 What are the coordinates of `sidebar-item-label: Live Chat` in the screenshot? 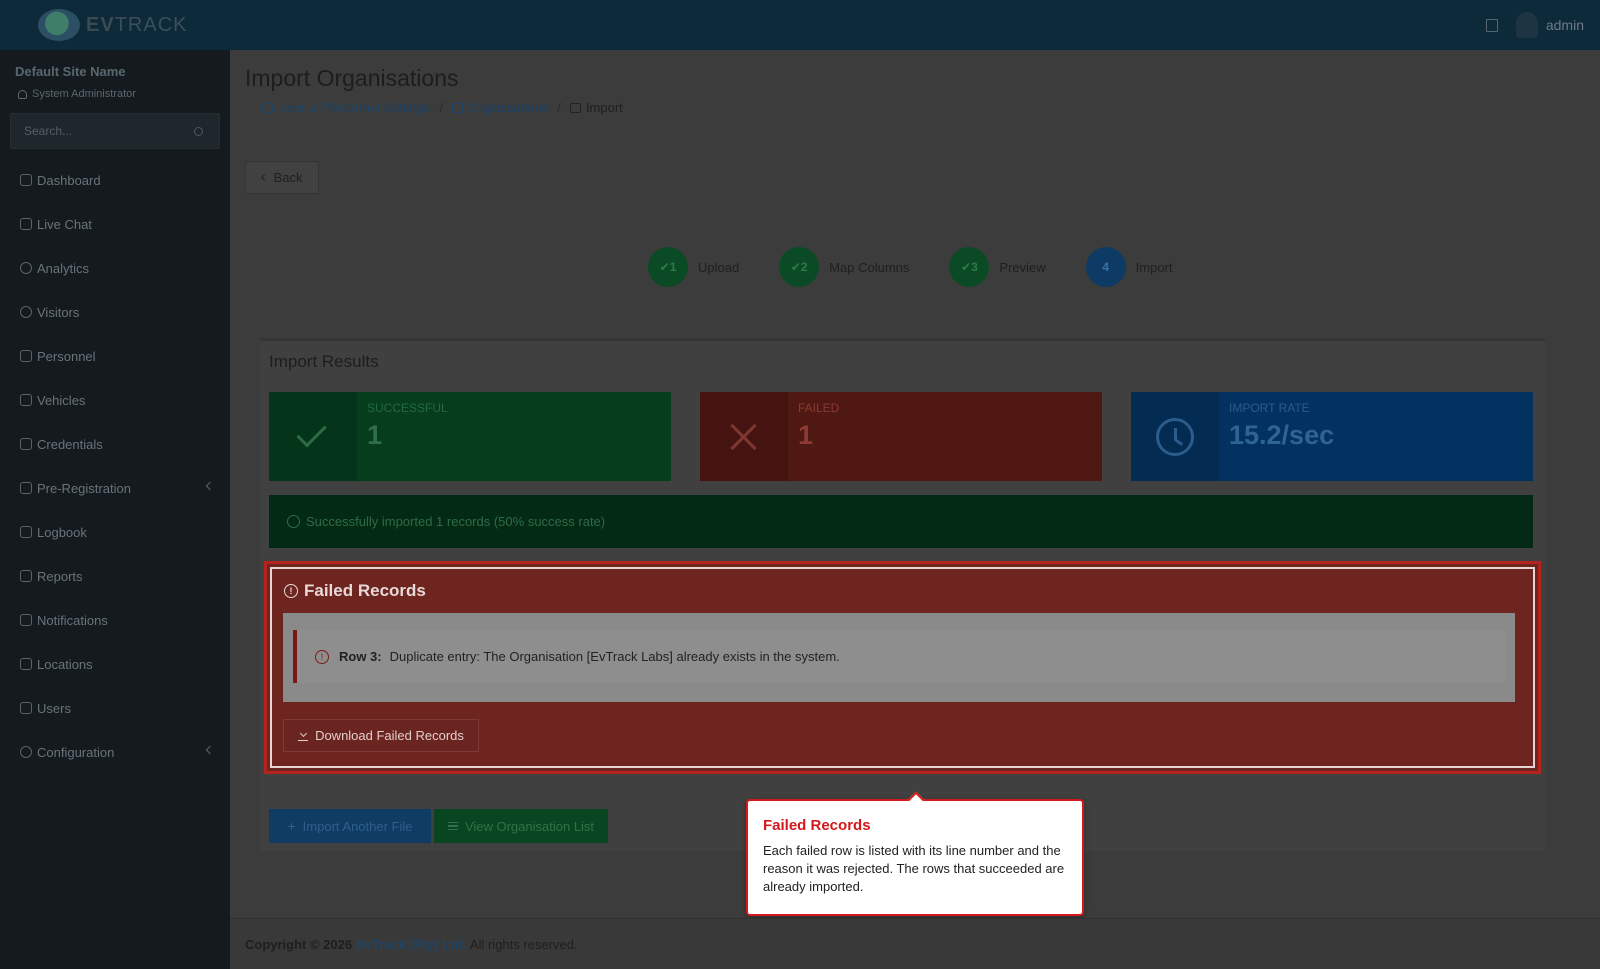 It's located at (64, 224).